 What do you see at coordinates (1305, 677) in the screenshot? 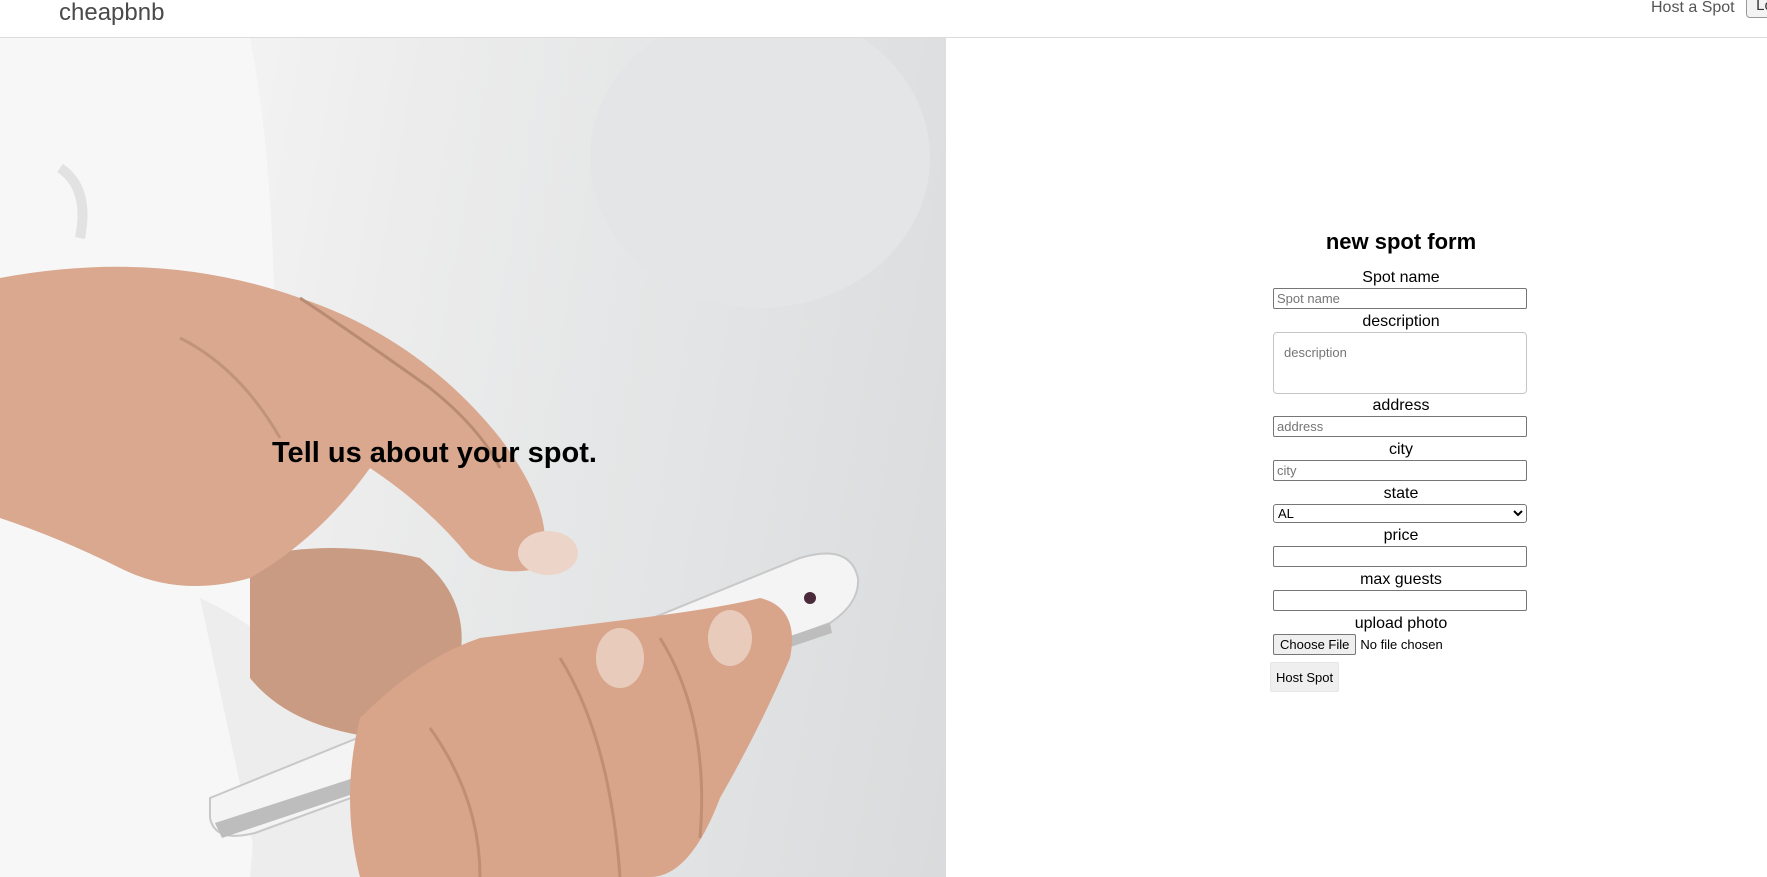
I see `host-spot-button: Host Spot` at bounding box center [1305, 677].